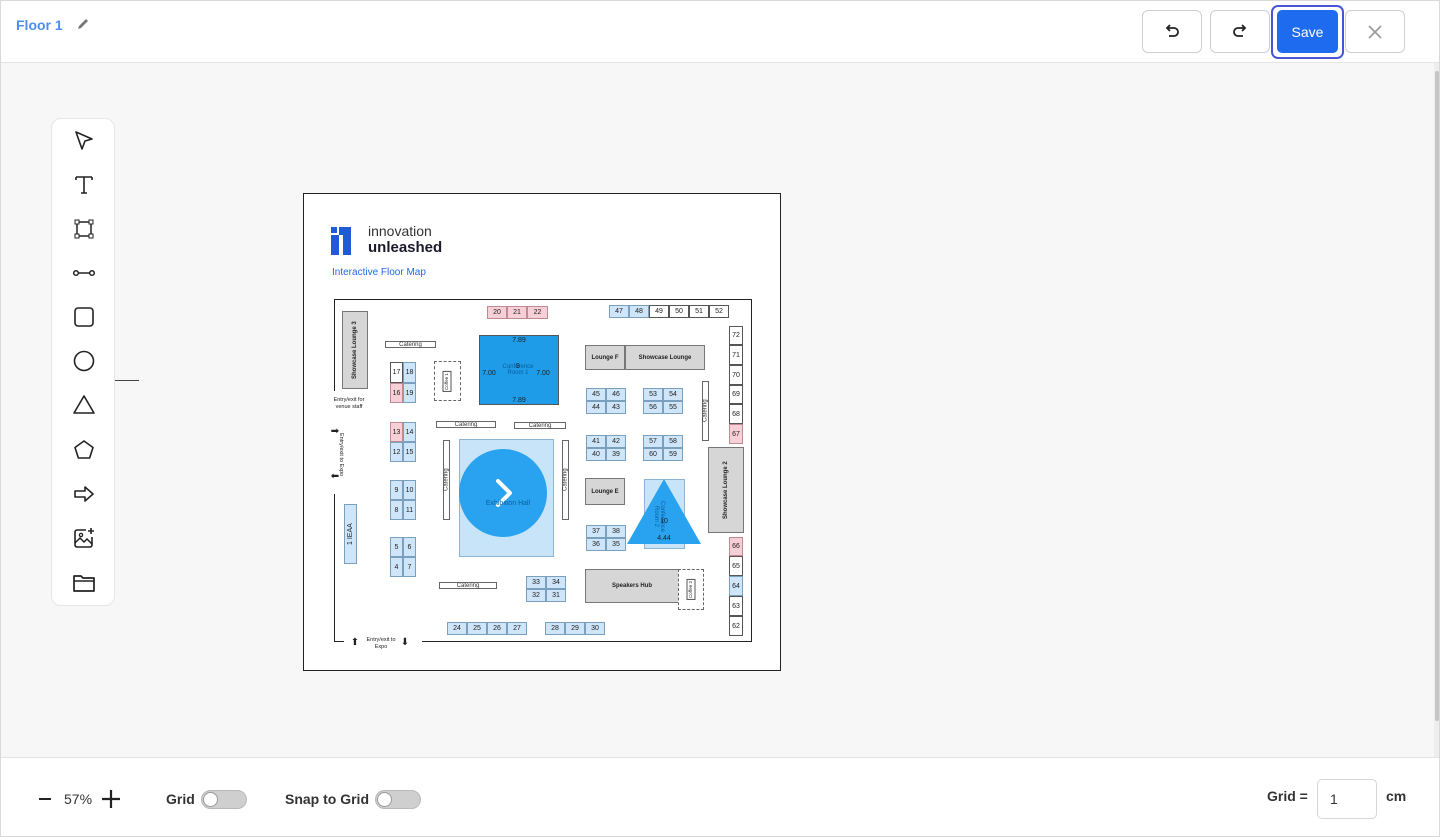  What do you see at coordinates (536, 582) in the screenshot?
I see `booth: 33` at bounding box center [536, 582].